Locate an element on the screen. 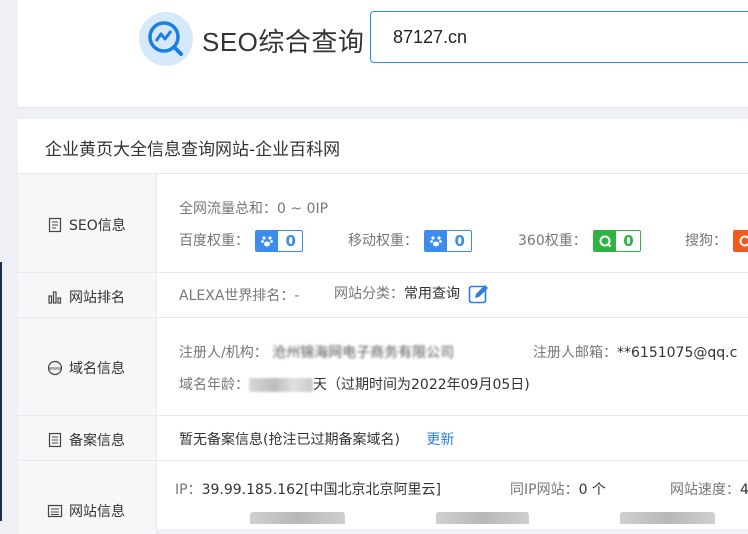 This screenshot has height=534, width=748. speed-label: 网站速度： is located at coordinates (705, 490).